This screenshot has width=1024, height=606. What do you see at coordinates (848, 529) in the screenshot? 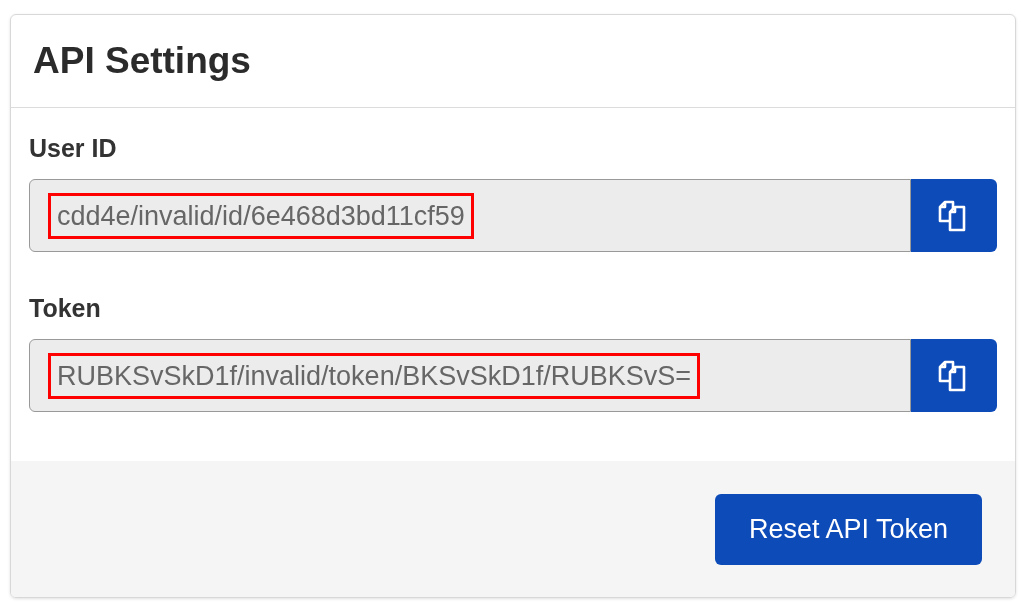
I see `reset-token-button: Reset API Token` at bounding box center [848, 529].